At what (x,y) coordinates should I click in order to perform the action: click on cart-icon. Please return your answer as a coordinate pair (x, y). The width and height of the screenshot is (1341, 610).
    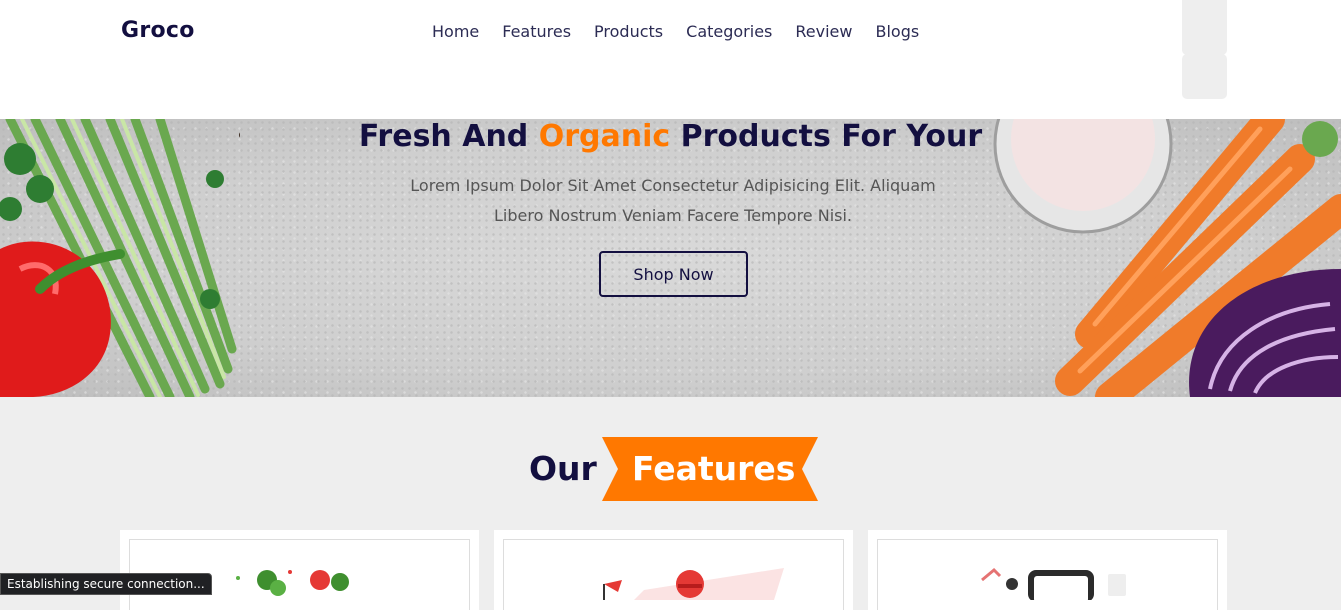
    Looking at the image, I should click on (1204, 76).